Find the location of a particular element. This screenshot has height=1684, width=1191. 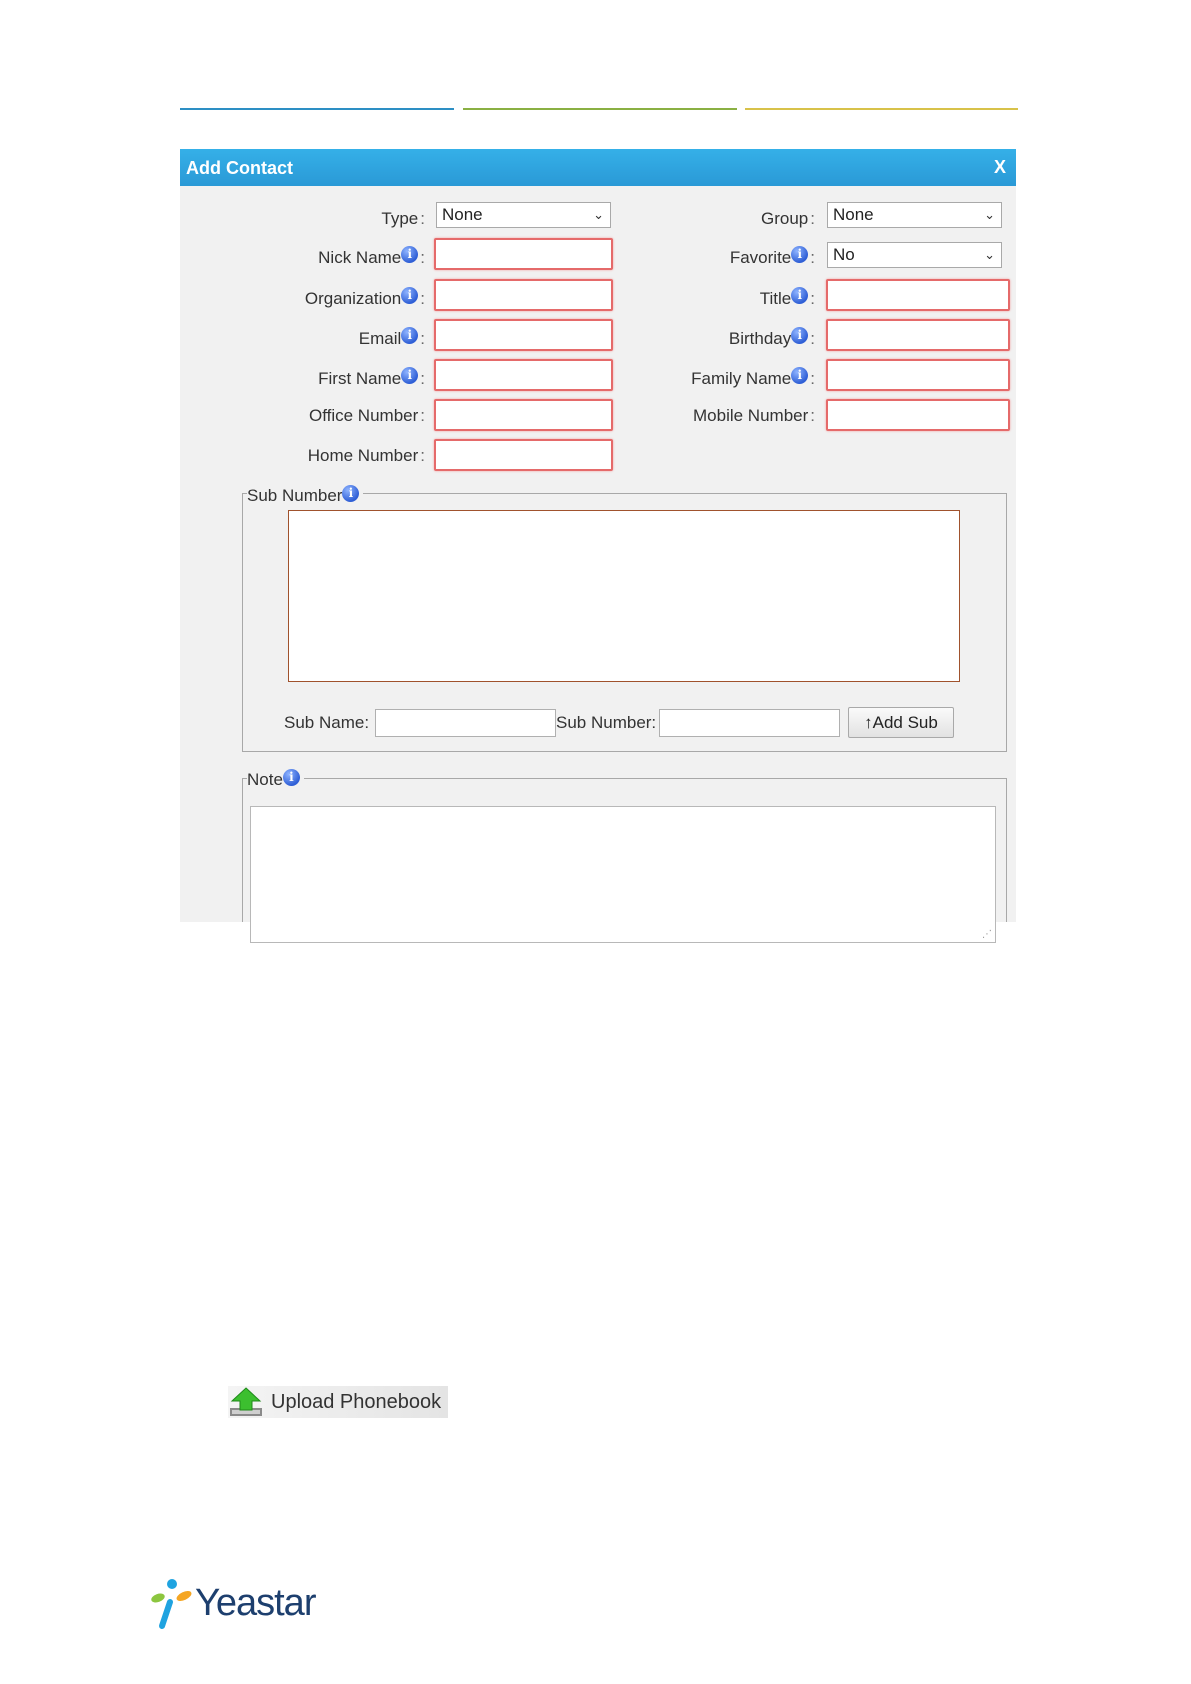

header-rule-green is located at coordinates (600, 109).